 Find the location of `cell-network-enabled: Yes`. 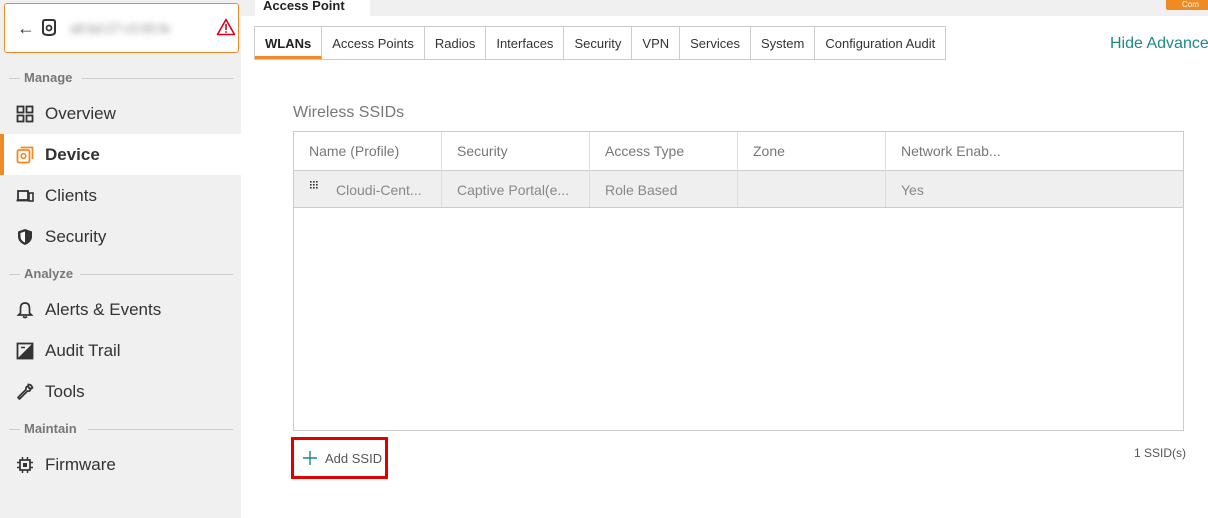

cell-network-enabled: Yes is located at coordinates (912, 190).